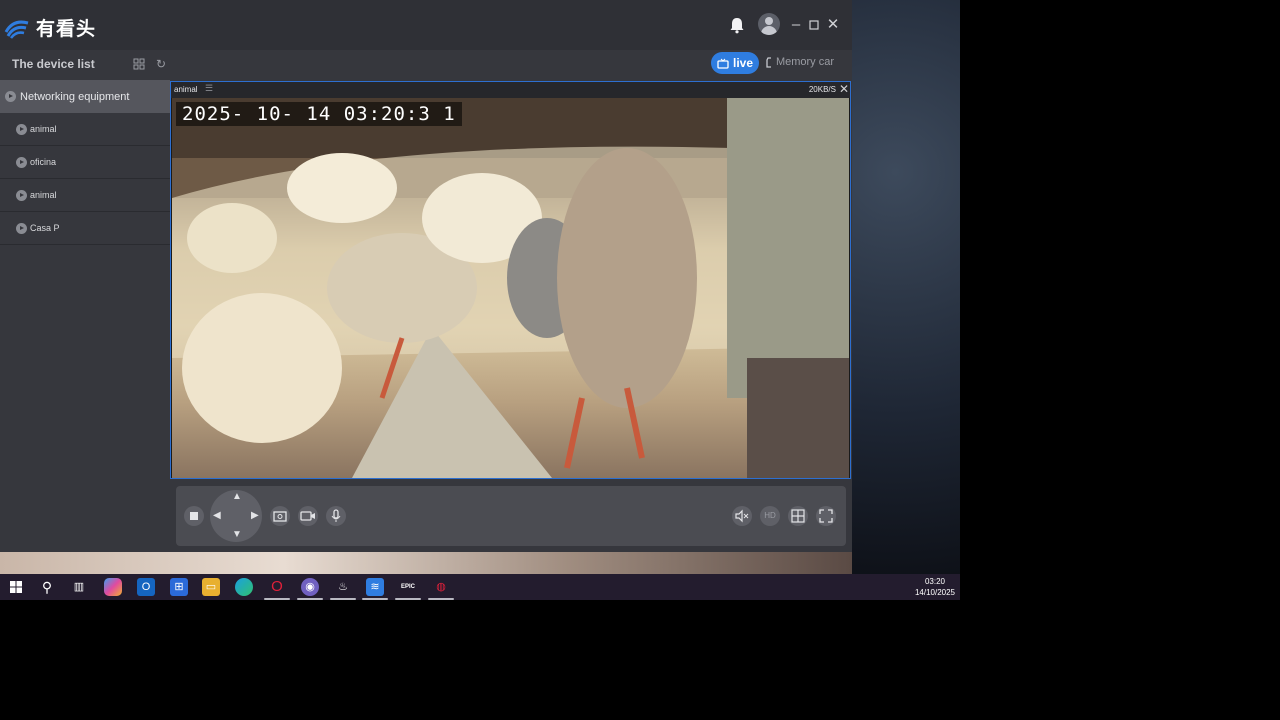 This screenshot has width=1280, height=720. Describe the element at coordinates (510, 90) in the screenshot. I see `video-header: animal ☰ 20KB/S ✕` at that location.